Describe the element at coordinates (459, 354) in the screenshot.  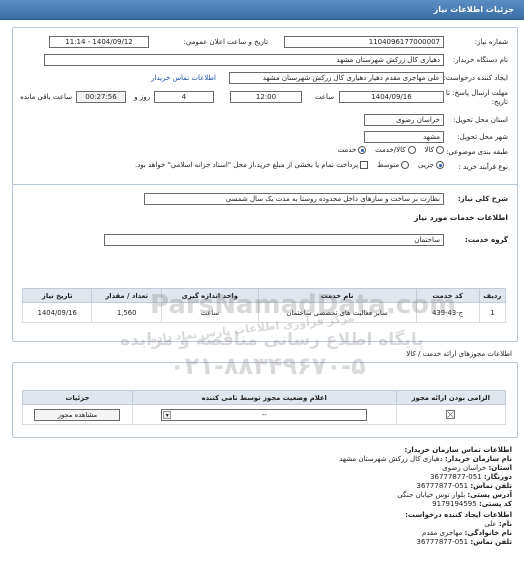
I see `permits-section-title: اطلاعات مجوزهای ارائه خدمت / کالا` at that location.